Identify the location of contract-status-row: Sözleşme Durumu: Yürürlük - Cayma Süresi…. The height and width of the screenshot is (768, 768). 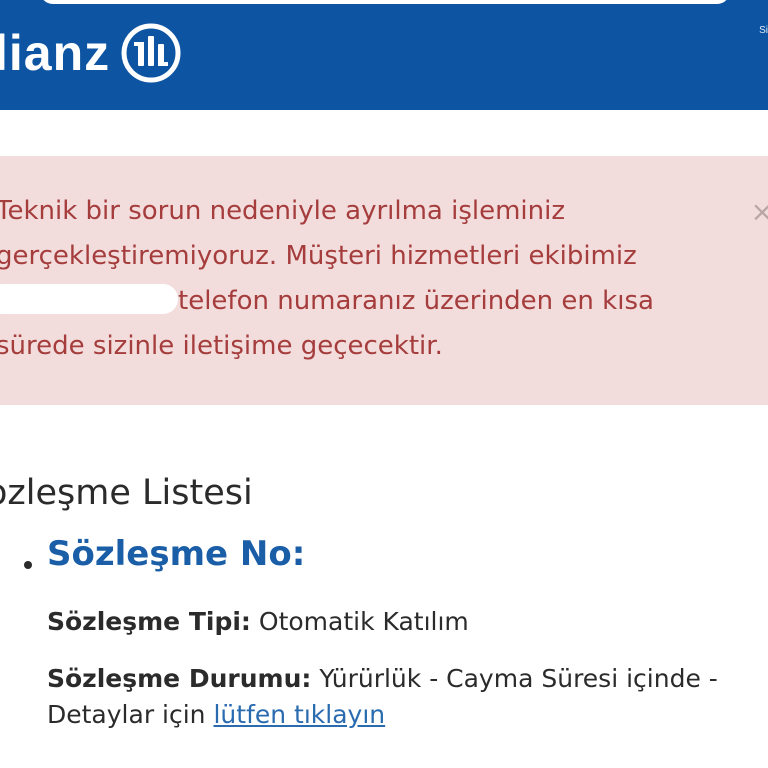
(382, 679).